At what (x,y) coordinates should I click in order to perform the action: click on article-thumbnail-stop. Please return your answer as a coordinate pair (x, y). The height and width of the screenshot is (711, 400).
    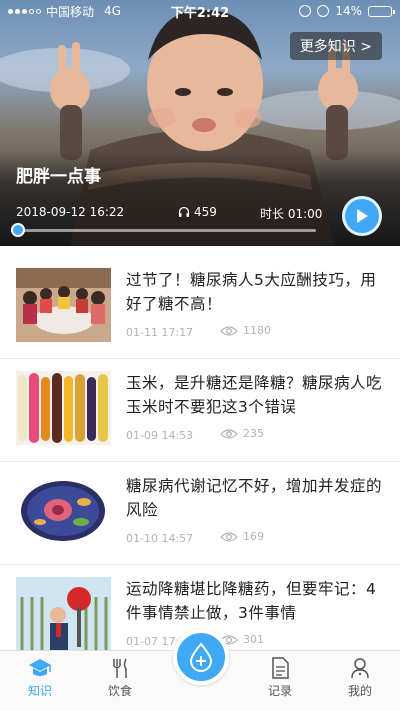
    Looking at the image, I should click on (63, 614).